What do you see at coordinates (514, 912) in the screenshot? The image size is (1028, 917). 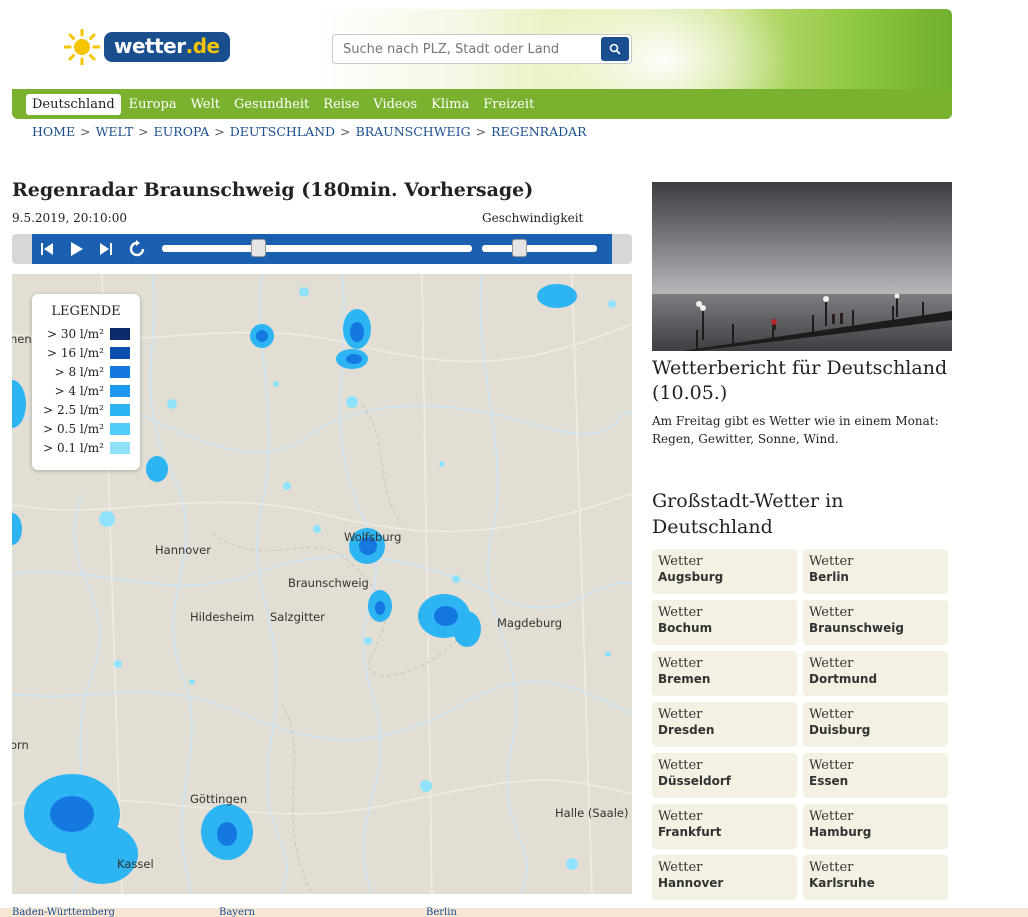 I see `bottom-strip: Baden-Württemberg Bayern Berlin` at bounding box center [514, 912].